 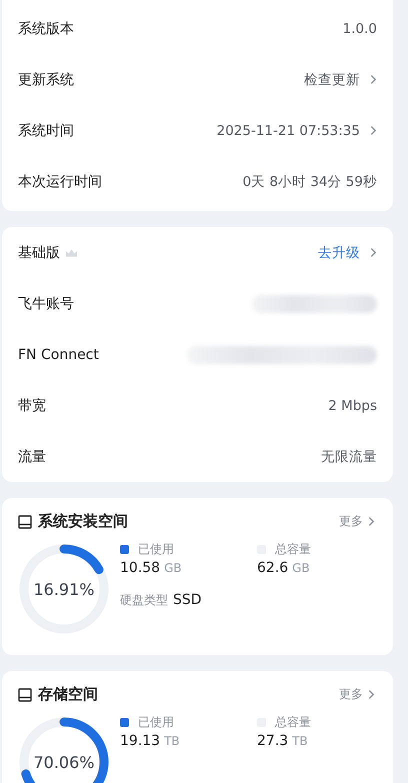 I want to click on row-label: 系统版本, so click(x=46, y=29).